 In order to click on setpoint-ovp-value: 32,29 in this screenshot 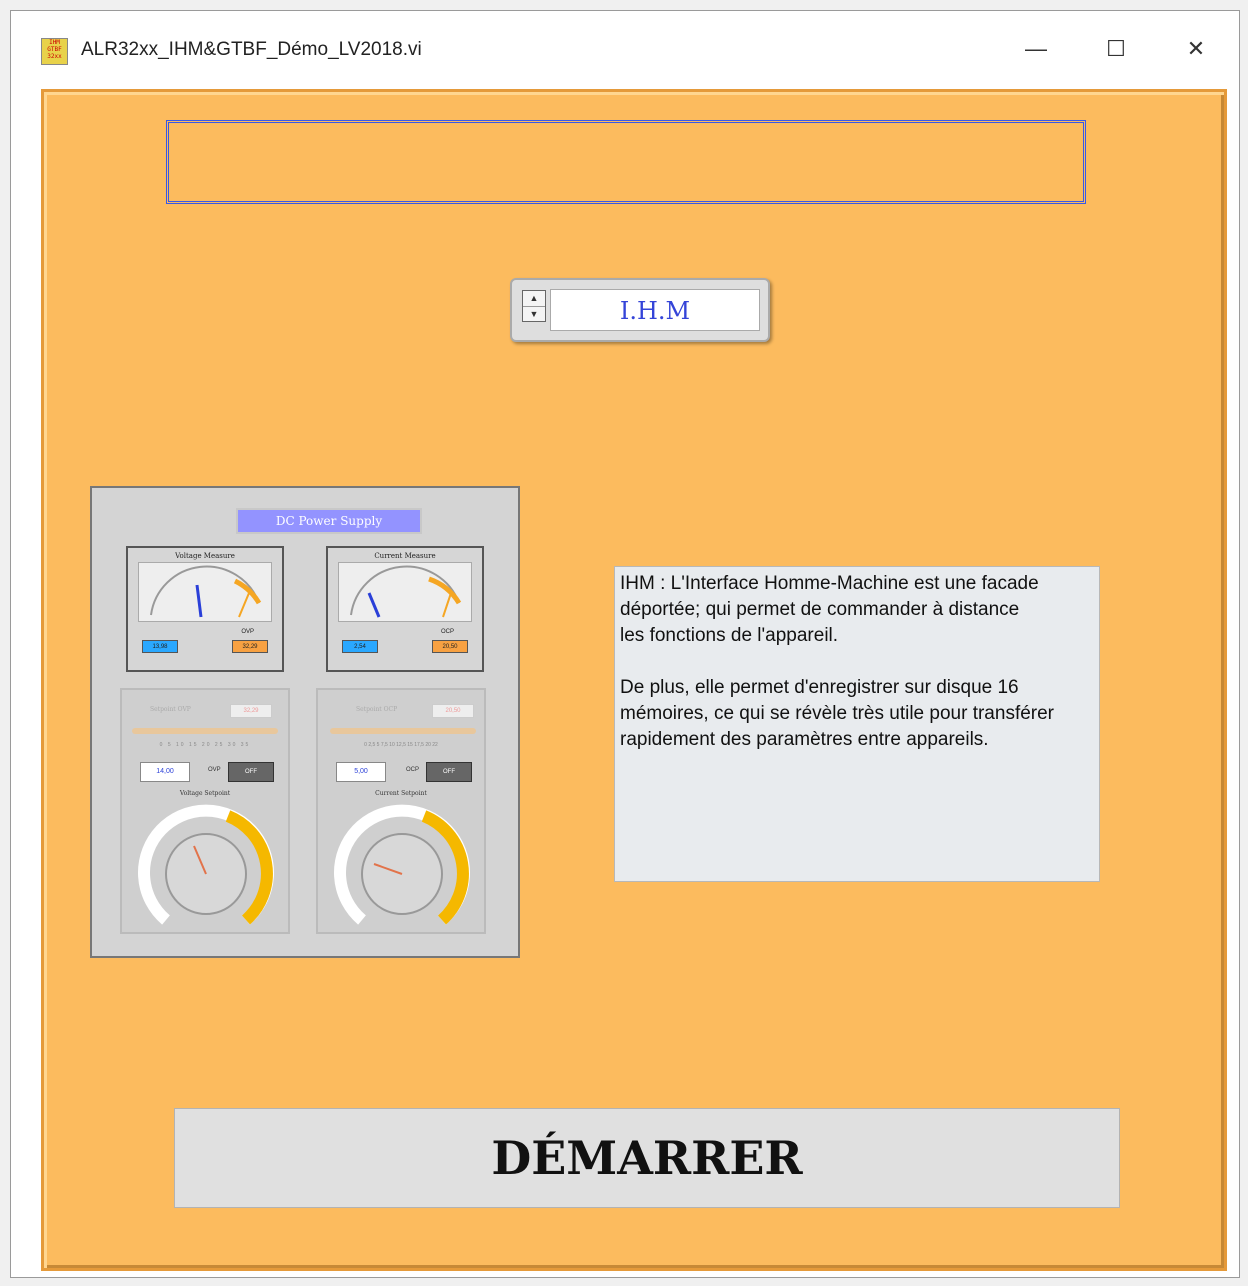, I will do `click(251, 711)`.